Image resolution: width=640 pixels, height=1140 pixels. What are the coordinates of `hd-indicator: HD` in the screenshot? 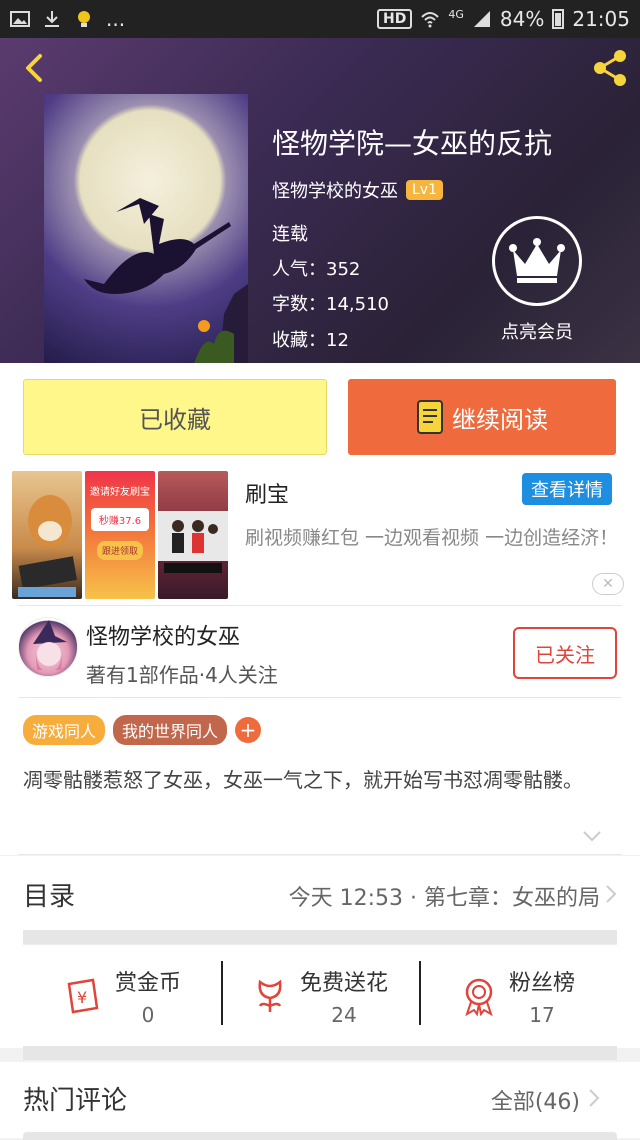 It's located at (395, 19).